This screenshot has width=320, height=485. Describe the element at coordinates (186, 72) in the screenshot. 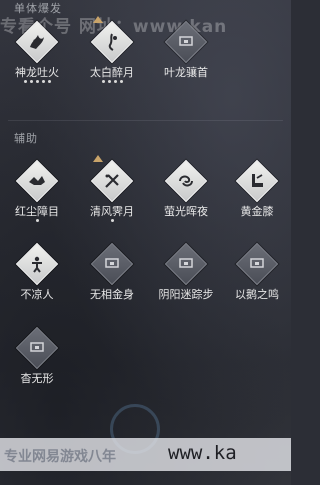

I see `skill-label: 叶龙骧首` at that location.